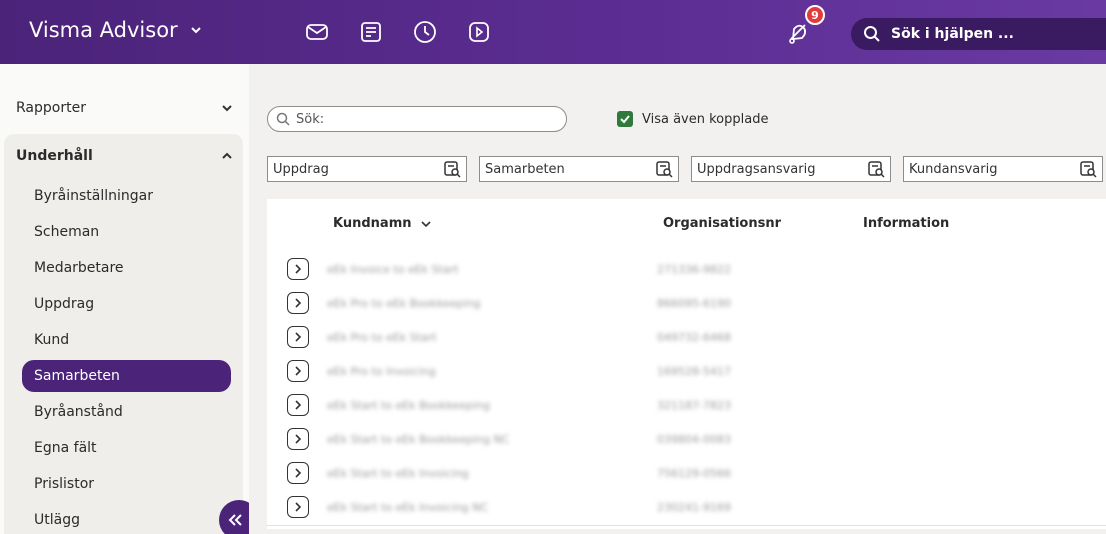 The height and width of the screenshot is (534, 1106). Describe the element at coordinates (227, 155) in the screenshot. I see `chevron-up-icon` at that location.